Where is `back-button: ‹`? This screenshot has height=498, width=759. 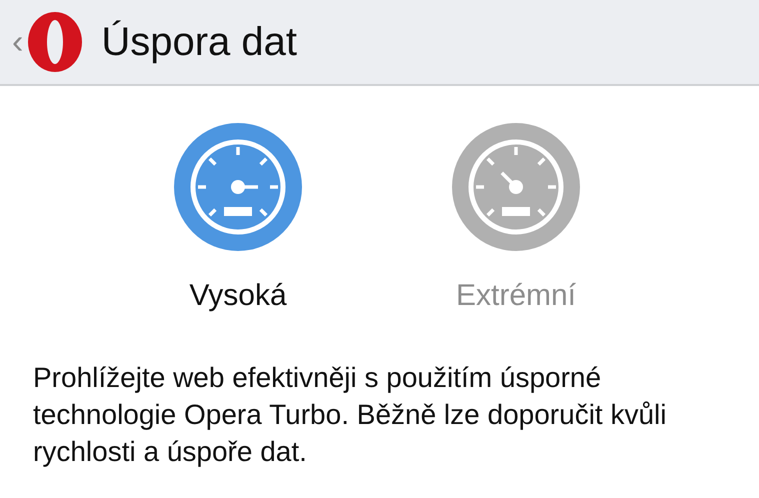 back-button: ‹ is located at coordinates (18, 42).